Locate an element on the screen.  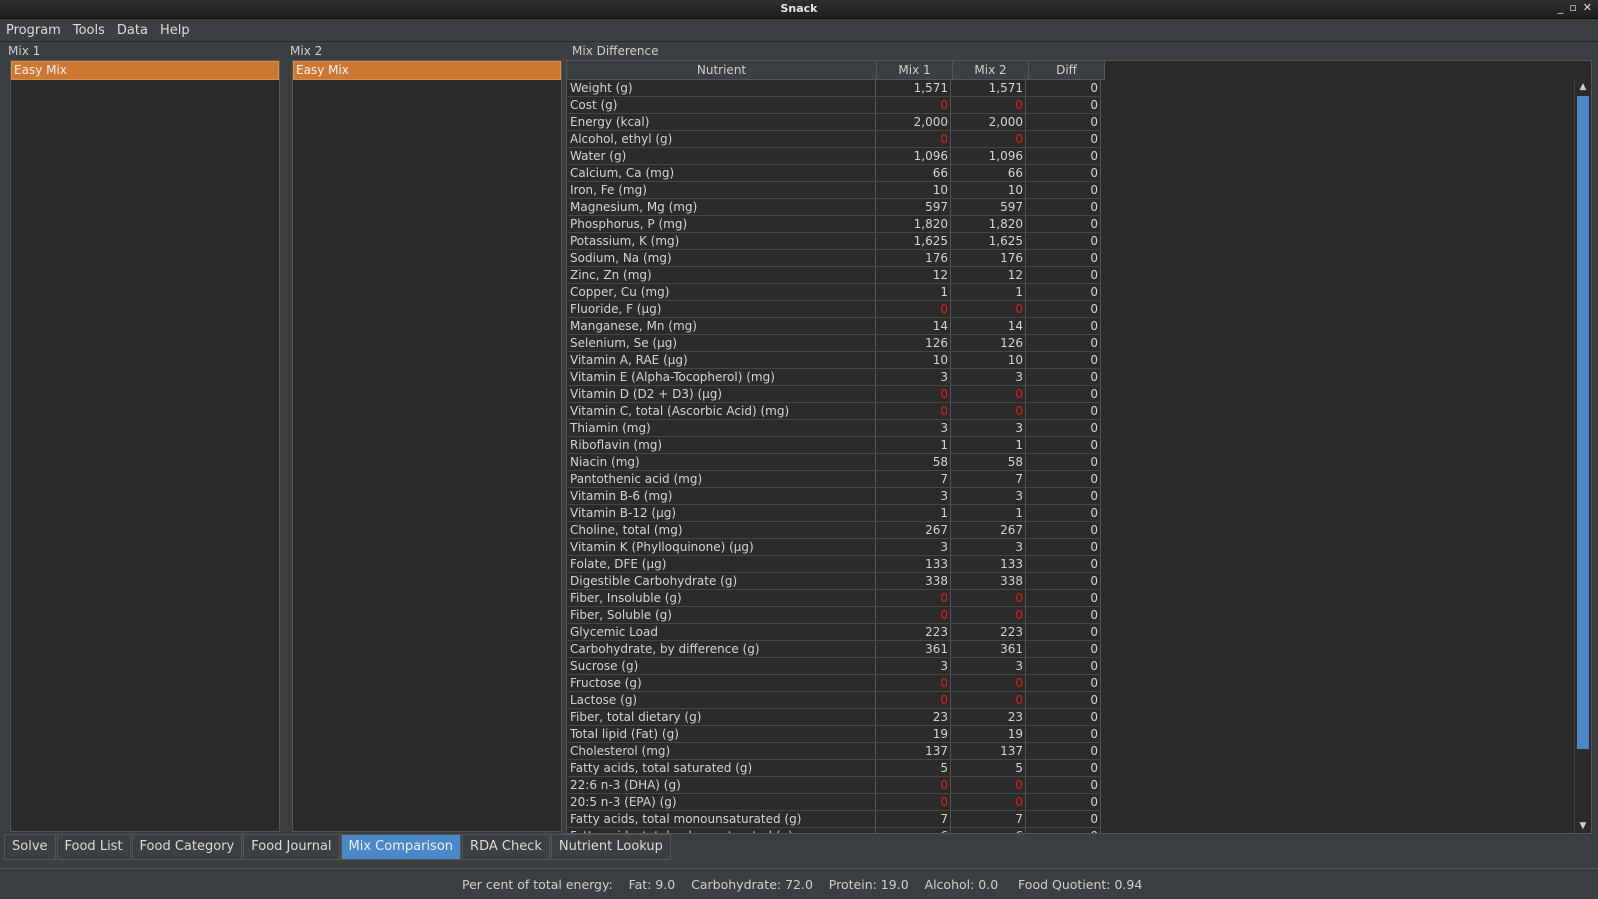
cell-mix1: 58 is located at coordinates (913, 462).